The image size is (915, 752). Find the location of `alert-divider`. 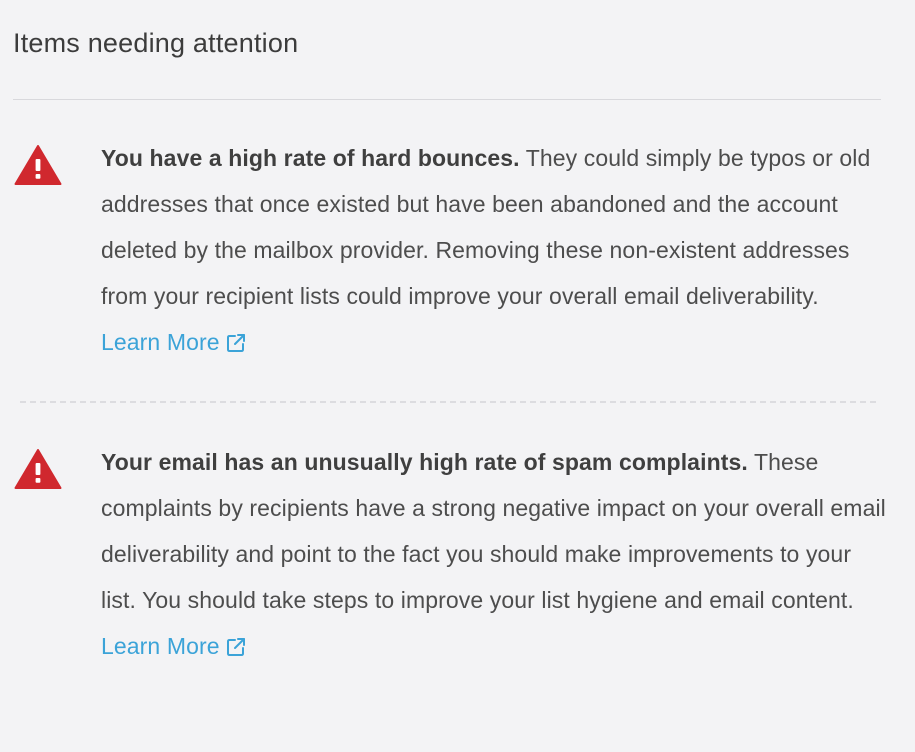

alert-divider is located at coordinates (448, 402).